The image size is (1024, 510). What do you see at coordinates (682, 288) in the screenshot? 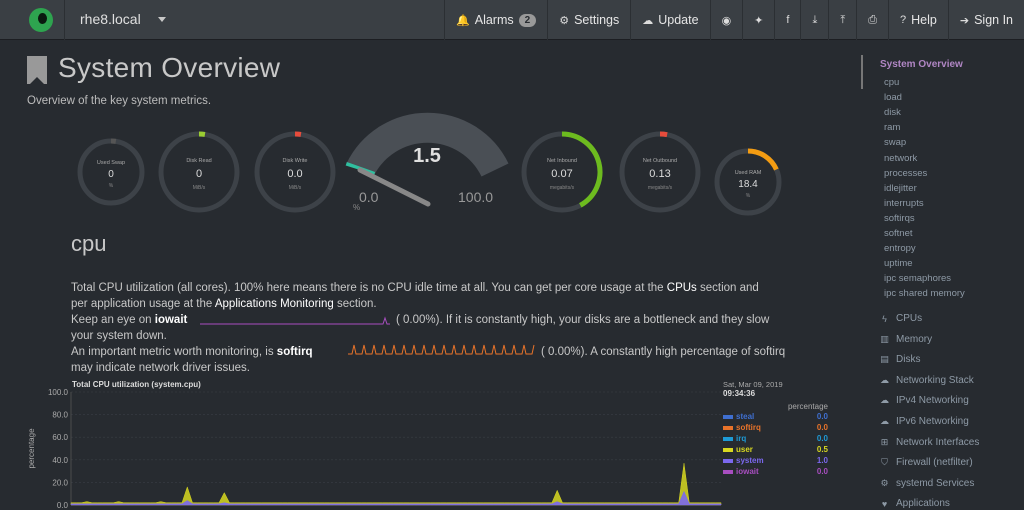
I see `cpus-link: CPUs` at bounding box center [682, 288].